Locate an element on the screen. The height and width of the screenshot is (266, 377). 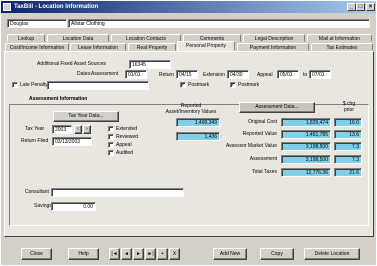
first-record-button: |◄ is located at coordinates (114, 254).